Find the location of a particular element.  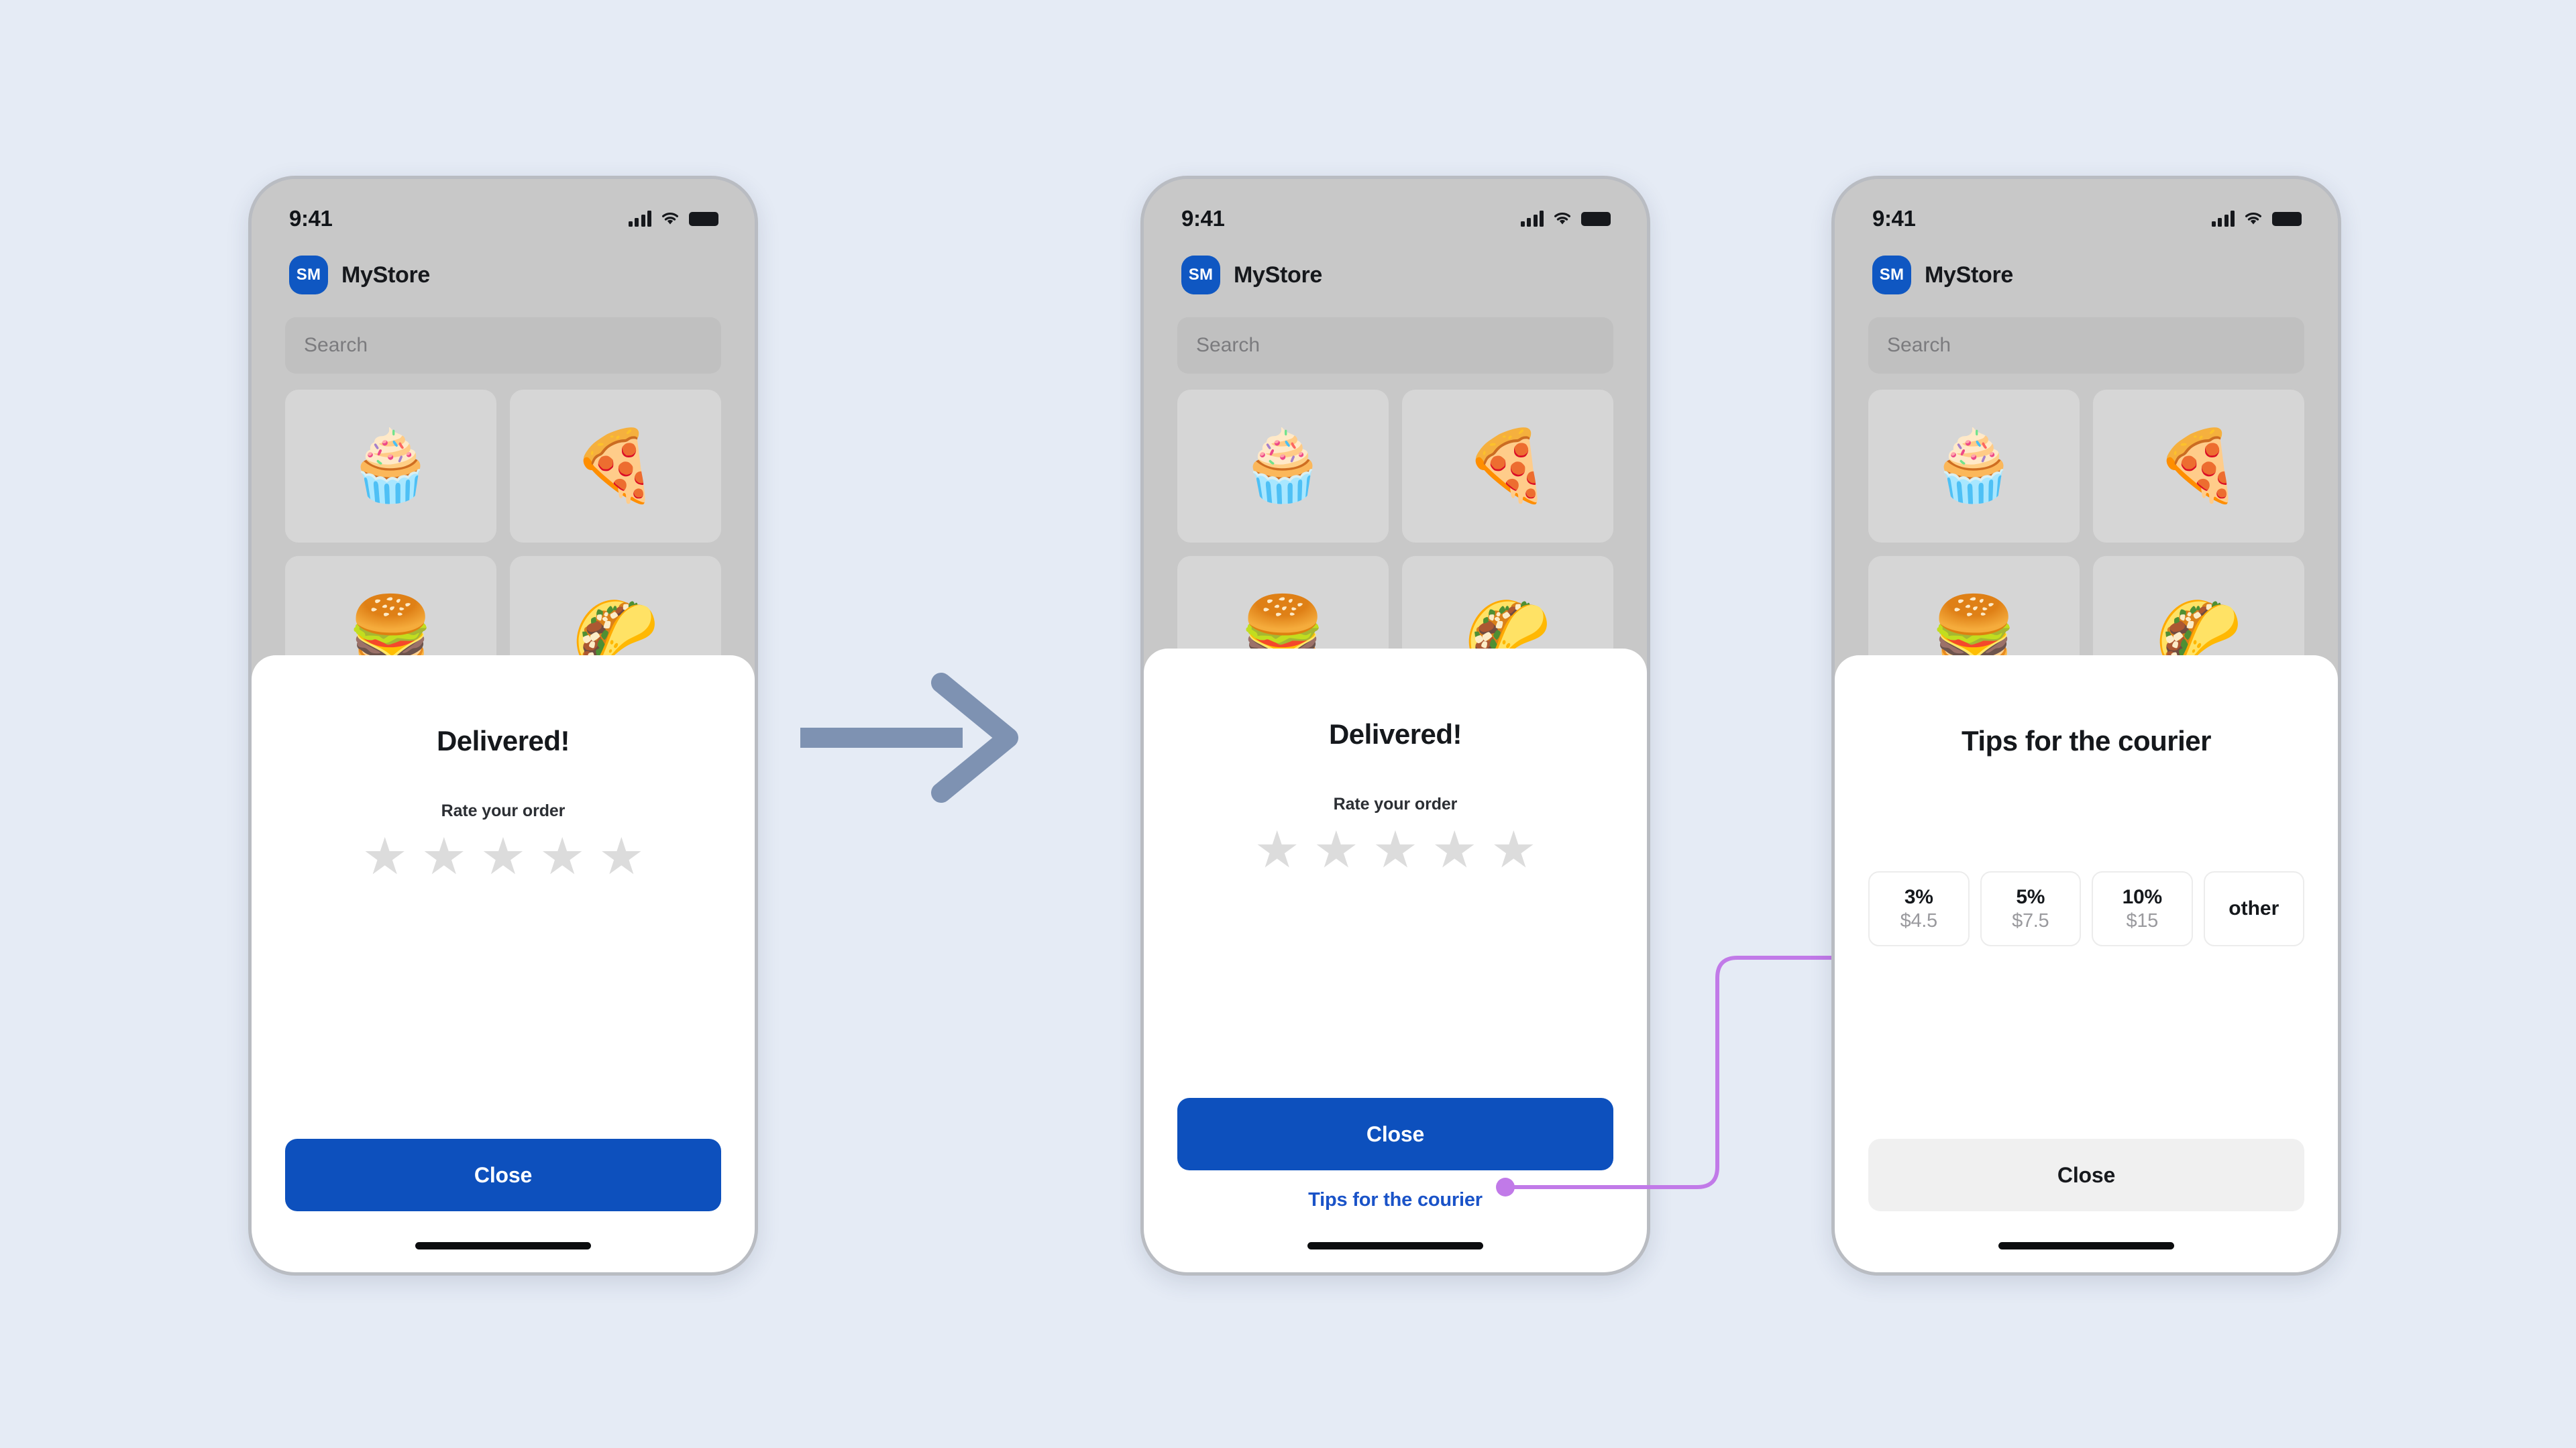

connector-arrow-icon is located at coordinates (1682, 1068).